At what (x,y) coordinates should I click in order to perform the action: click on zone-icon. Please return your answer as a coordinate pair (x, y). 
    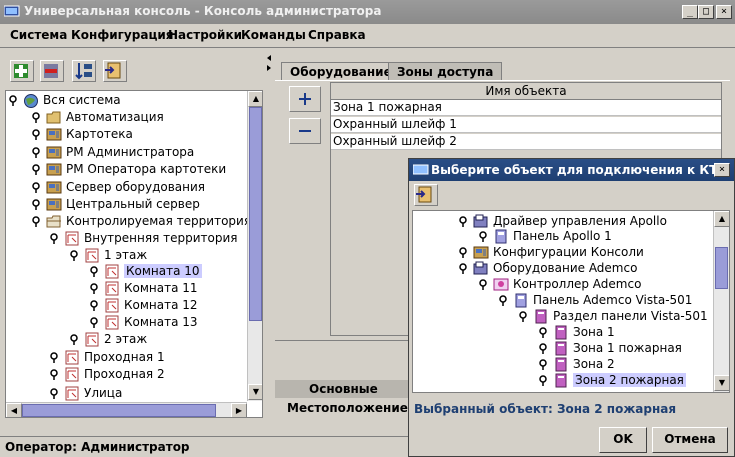
    Looking at the image, I should click on (541, 316).